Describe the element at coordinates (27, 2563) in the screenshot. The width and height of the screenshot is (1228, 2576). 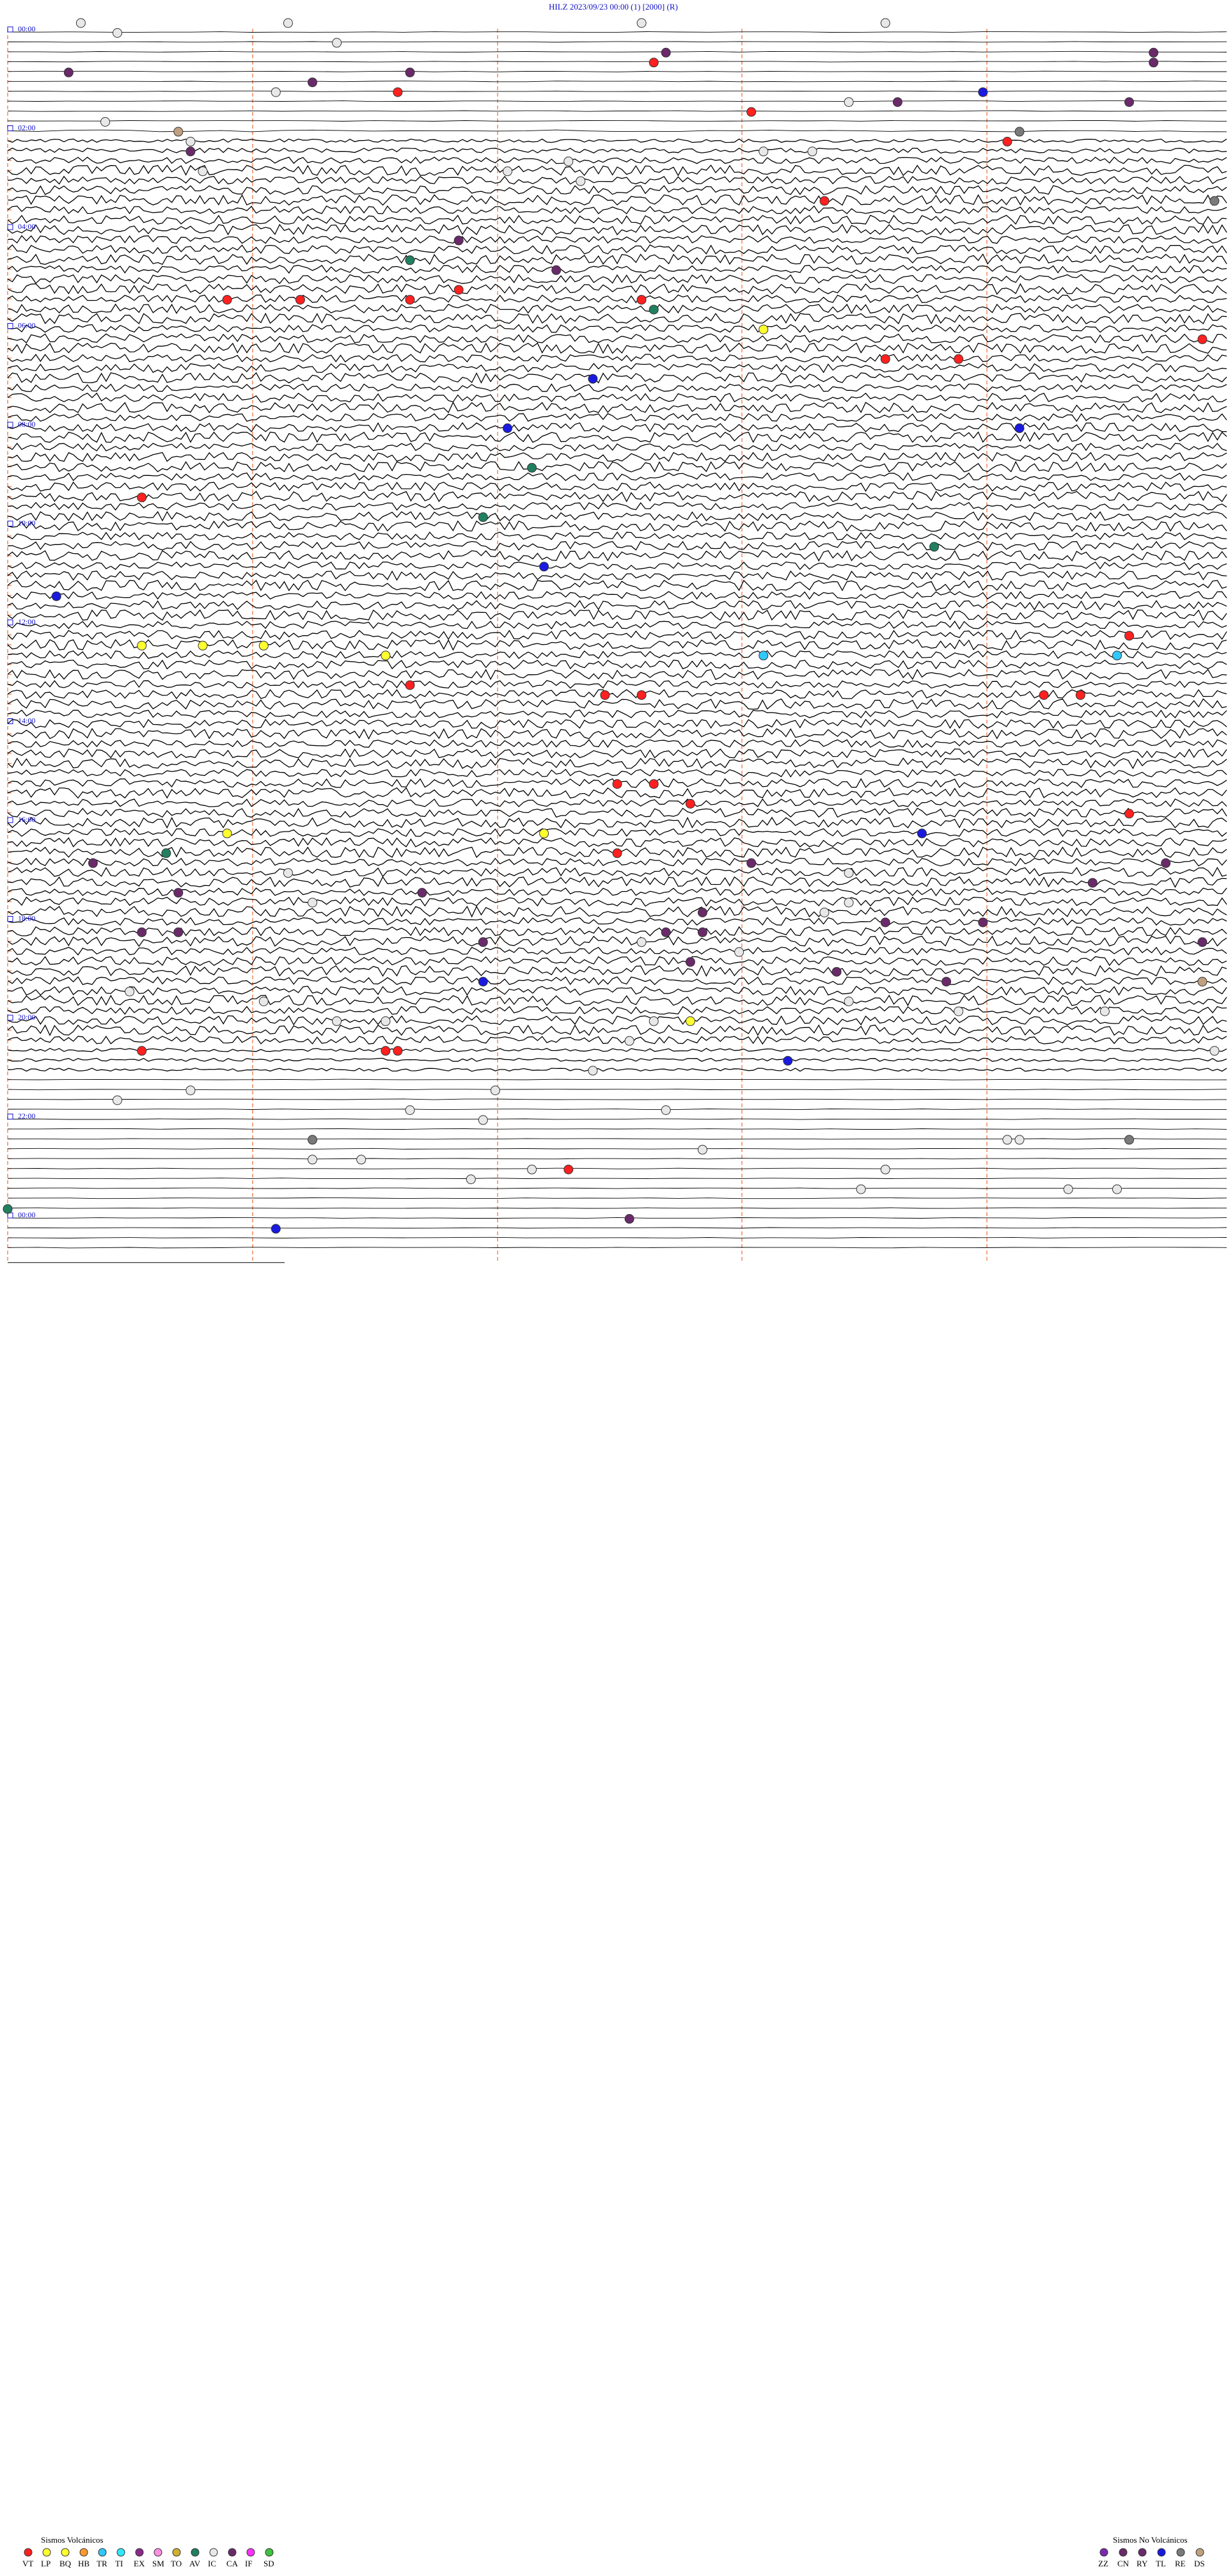
I see `legend-label-vt: VT` at that location.